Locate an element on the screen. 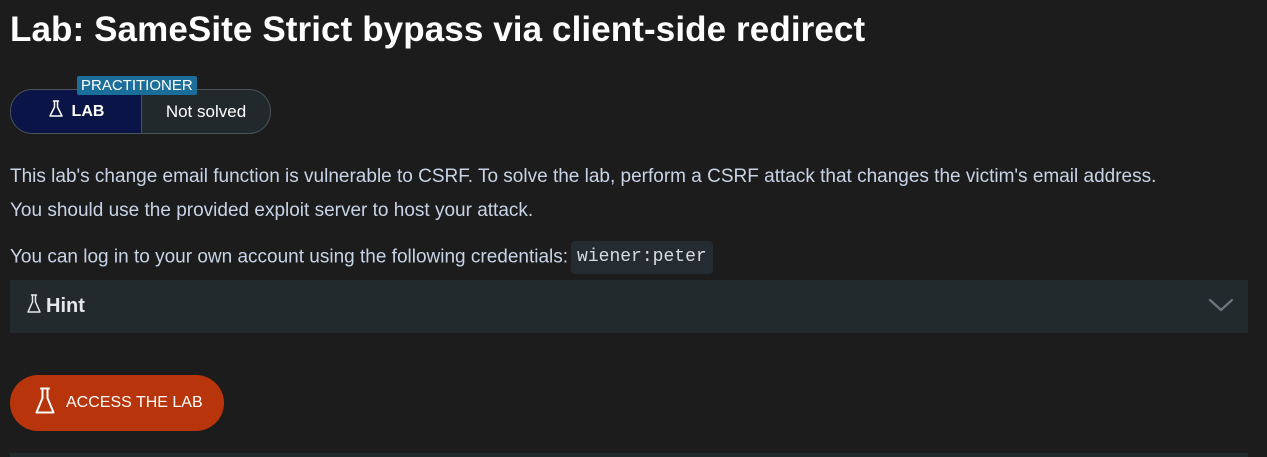  credentials-code: wiener:peter is located at coordinates (642, 257).